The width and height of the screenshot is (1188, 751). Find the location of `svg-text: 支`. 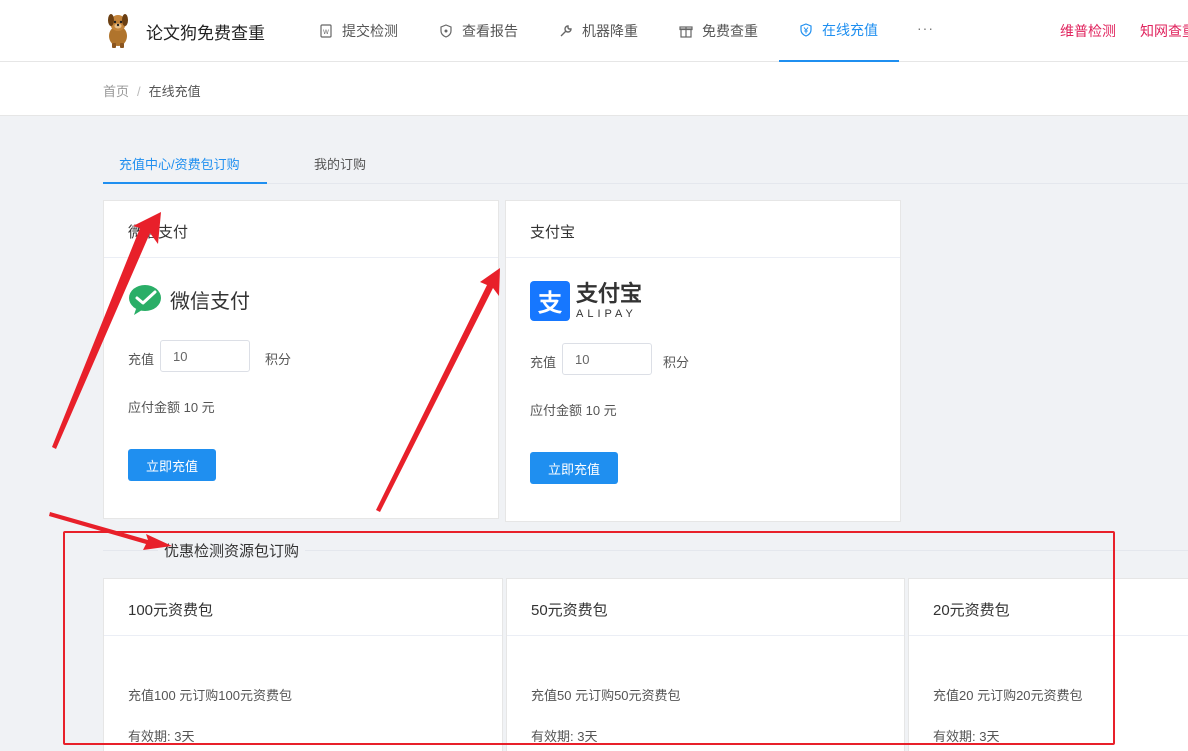

svg-text: 支 is located at coordinates (550, 303).